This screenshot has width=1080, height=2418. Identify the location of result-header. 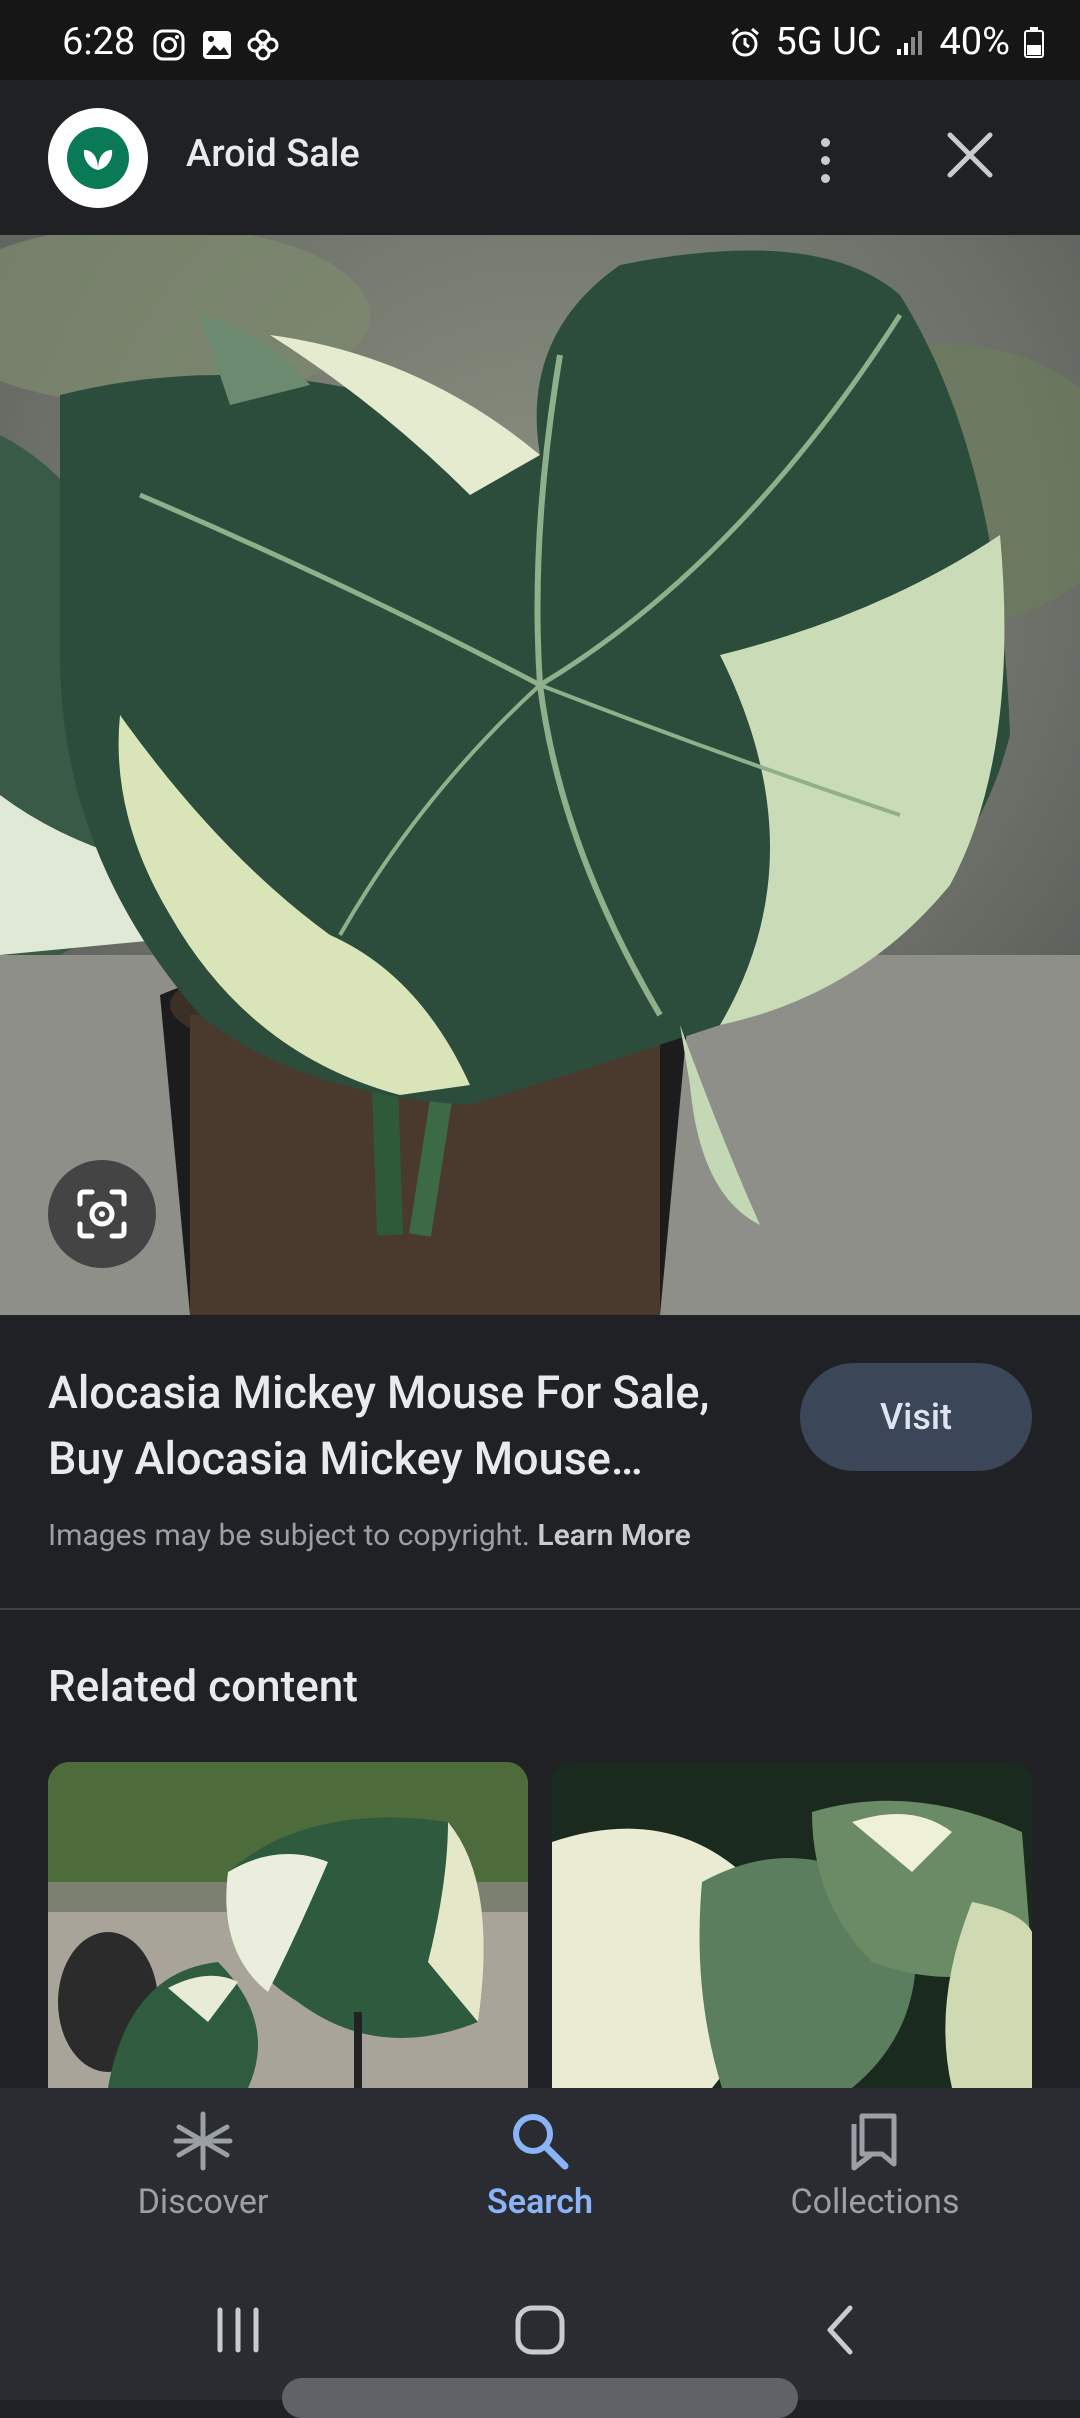
(540, 157).